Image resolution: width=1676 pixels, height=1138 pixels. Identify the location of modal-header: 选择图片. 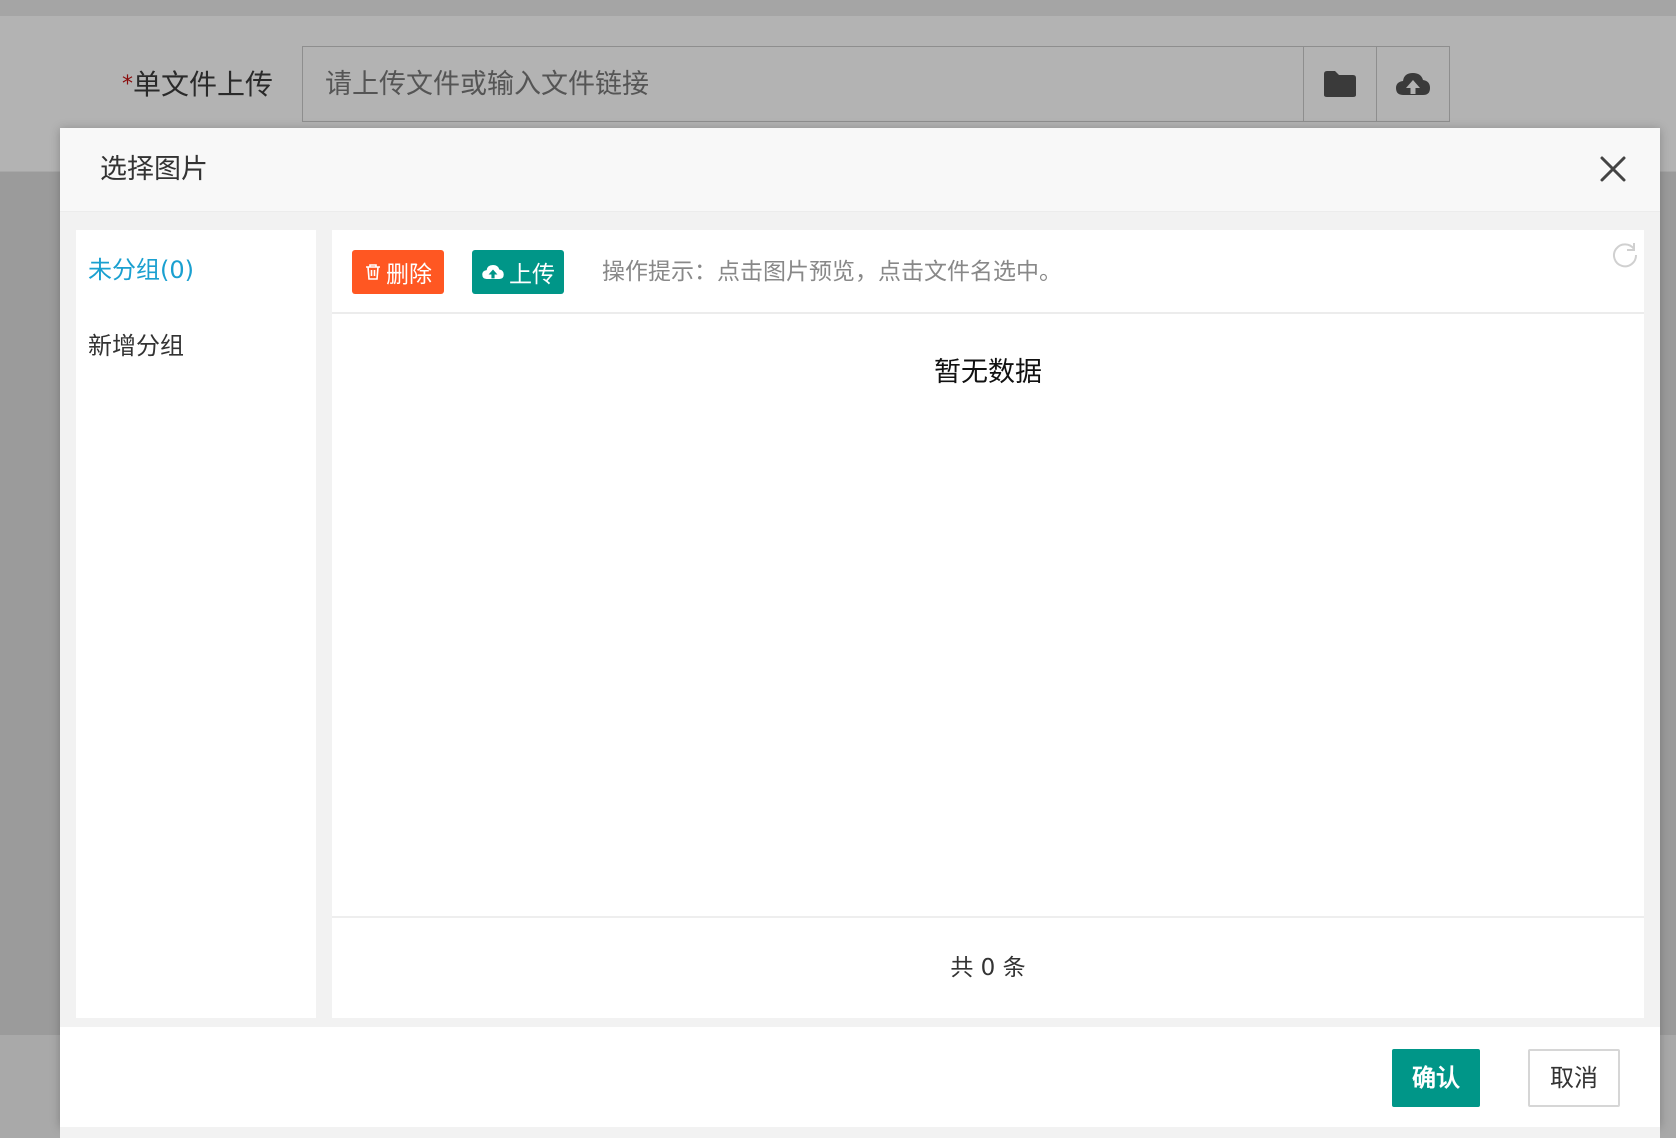
(860, 170).